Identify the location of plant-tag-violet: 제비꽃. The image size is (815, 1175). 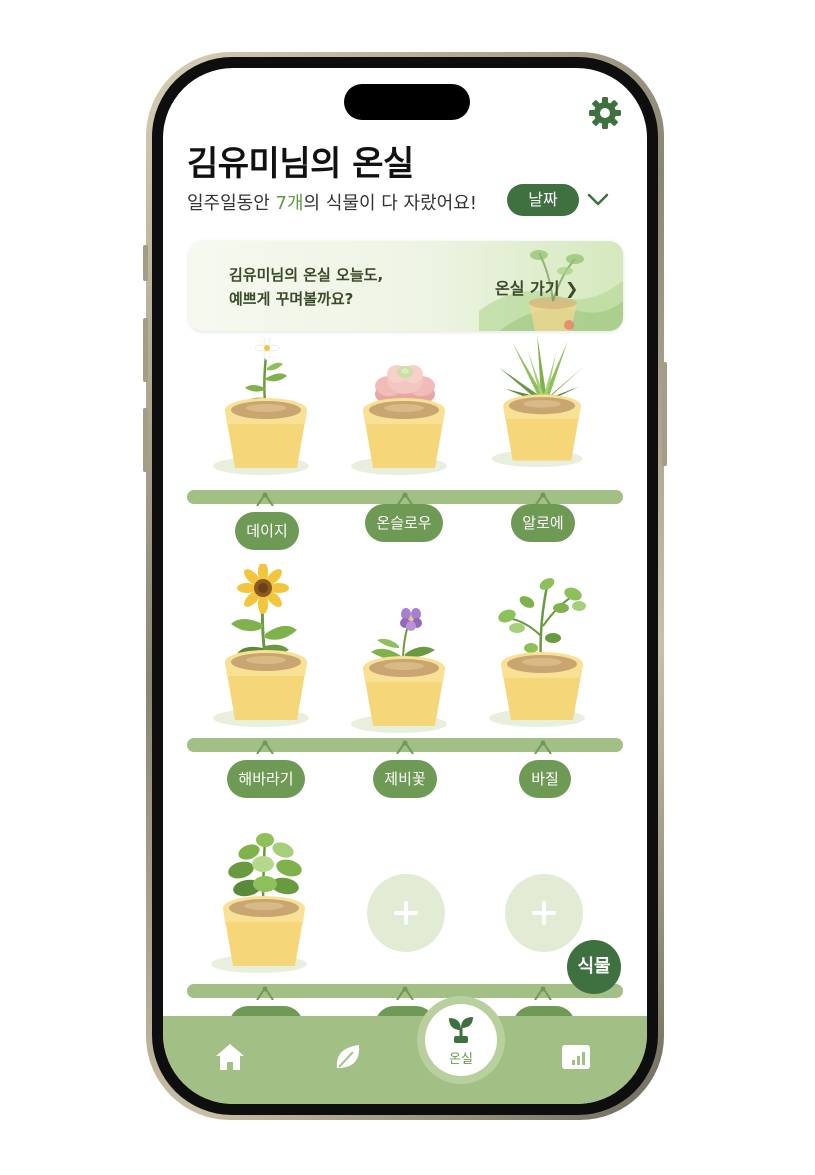
(405, 779).